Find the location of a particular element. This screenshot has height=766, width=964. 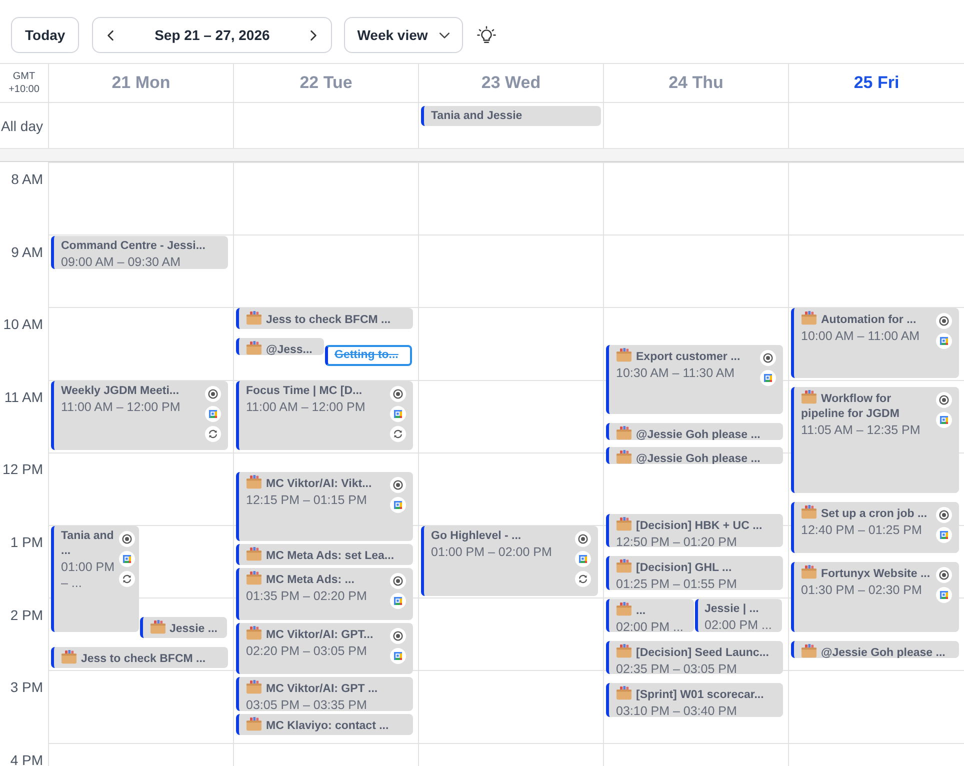

day-header: 25 Fri is located at coordinates (877, 83).